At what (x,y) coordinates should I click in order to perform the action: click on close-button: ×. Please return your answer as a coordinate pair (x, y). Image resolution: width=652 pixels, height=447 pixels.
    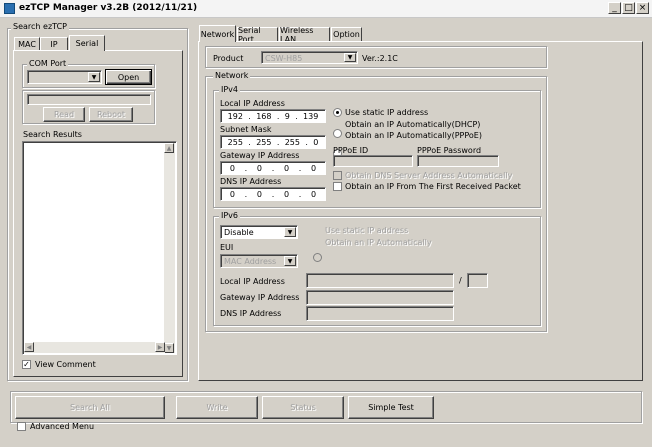
    Looking at the image, I should click on (642, 8).